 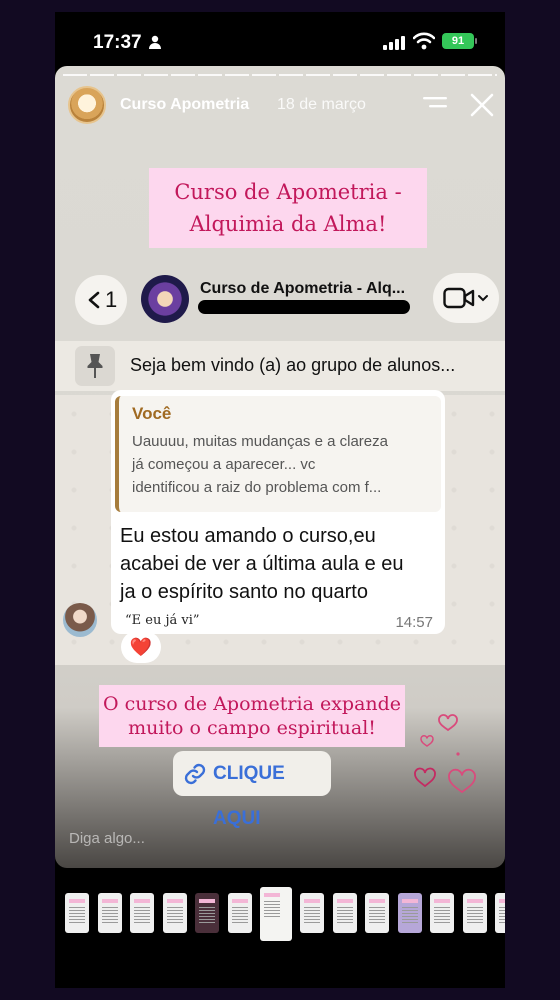 I want to click on link-icon, so click(x=195, y=774).